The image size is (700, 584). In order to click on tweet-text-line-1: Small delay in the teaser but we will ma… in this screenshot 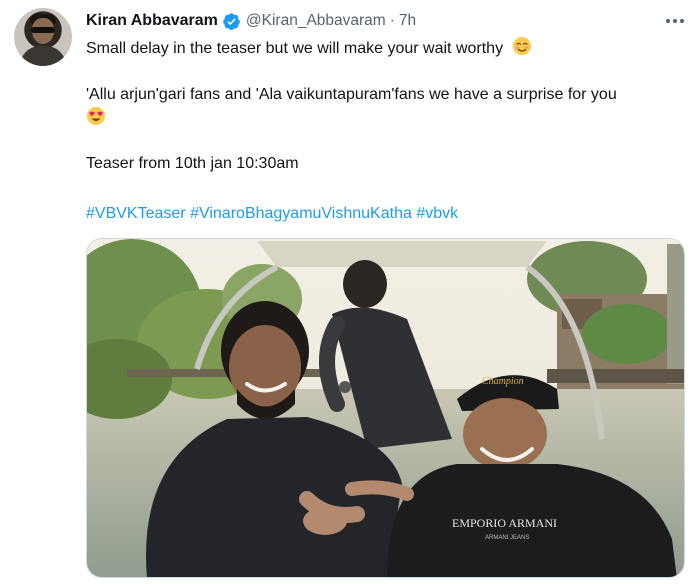, I will do `click(309, 48)`.